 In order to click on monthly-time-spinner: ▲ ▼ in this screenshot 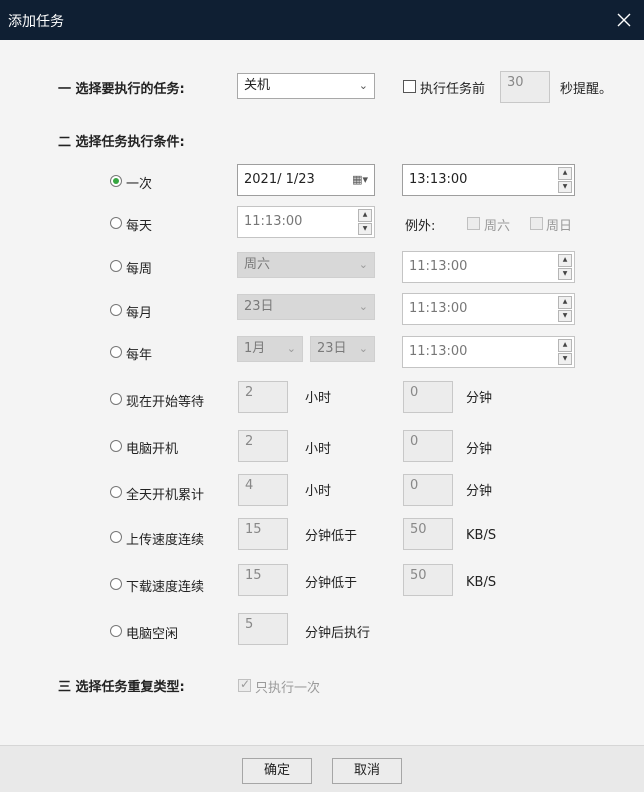, I will do `click(565, 309)`.